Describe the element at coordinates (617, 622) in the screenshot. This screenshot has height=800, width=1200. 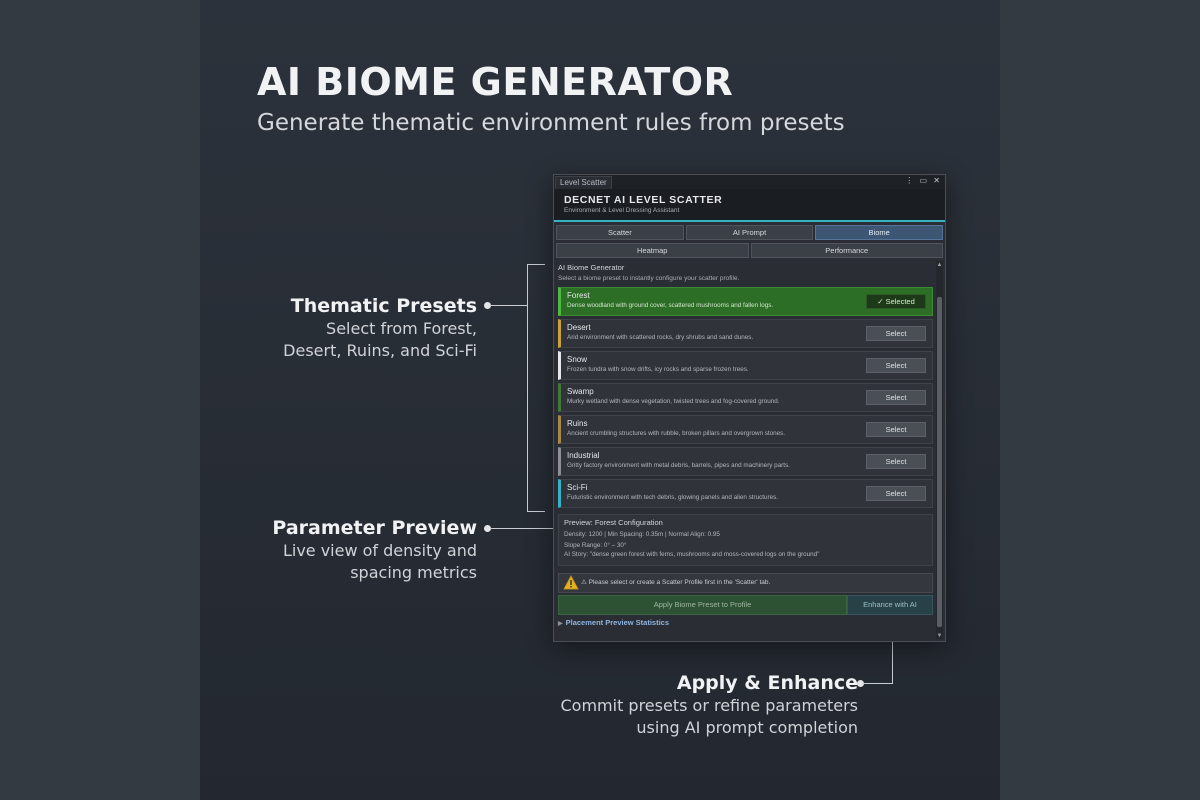
I see `foldout-label: Placement Preview Statistics` at that location.